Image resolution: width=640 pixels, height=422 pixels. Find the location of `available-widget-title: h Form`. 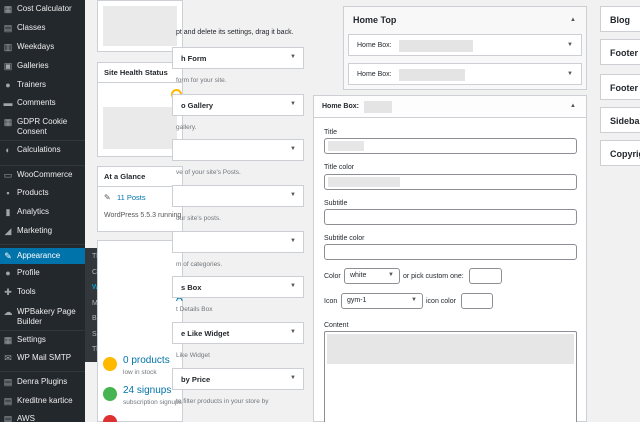

available-widget-title: h Form is located at coordinates (194, 58).